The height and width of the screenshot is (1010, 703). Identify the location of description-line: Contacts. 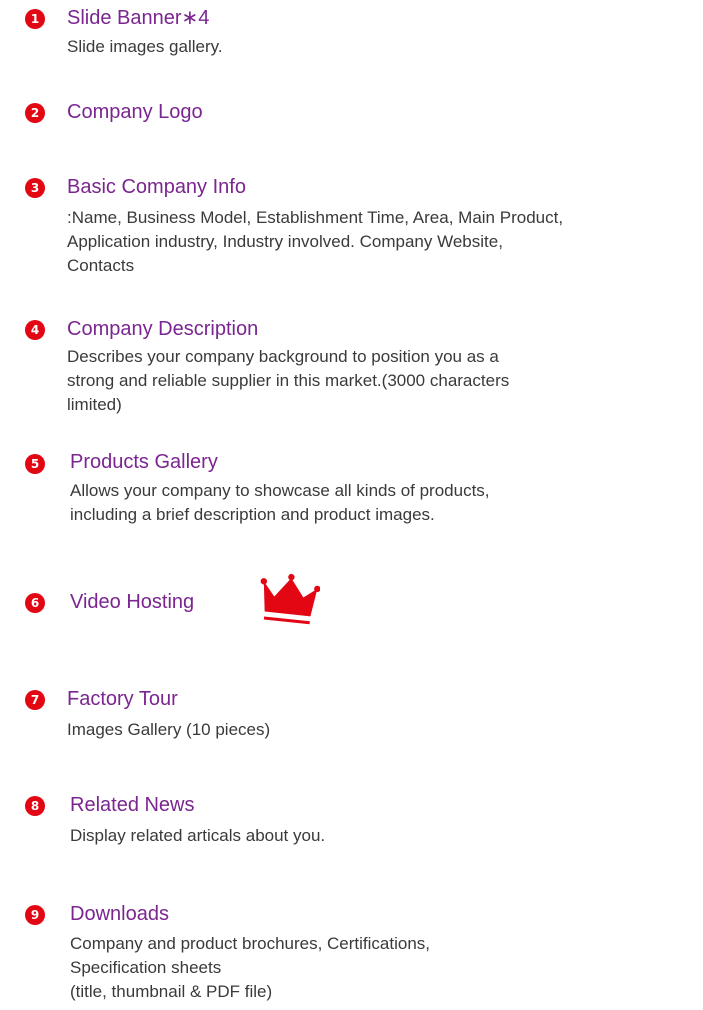
(101, 265).